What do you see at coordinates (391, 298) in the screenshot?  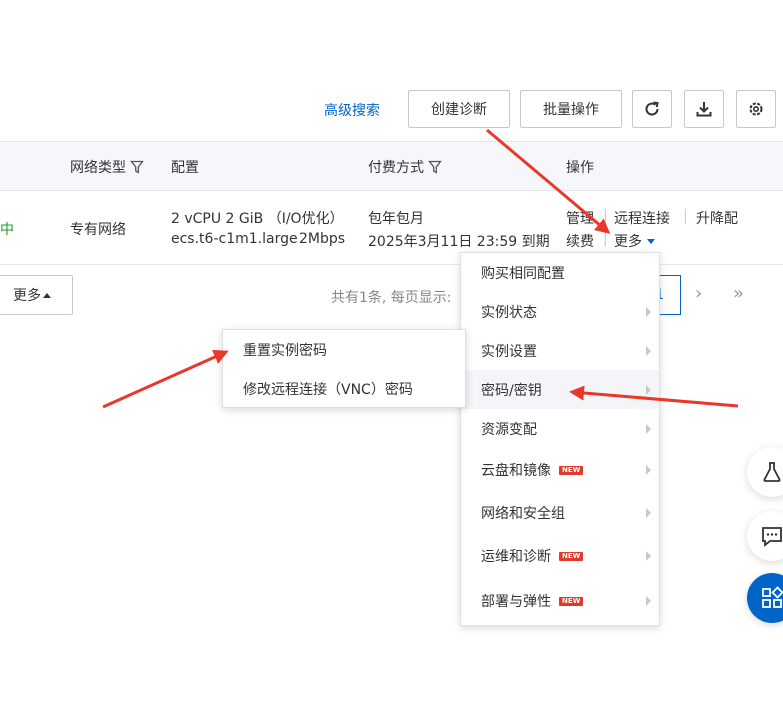 I see `pagination-total: 共有1条, 每页显示:` at bounding box center [391, 298].